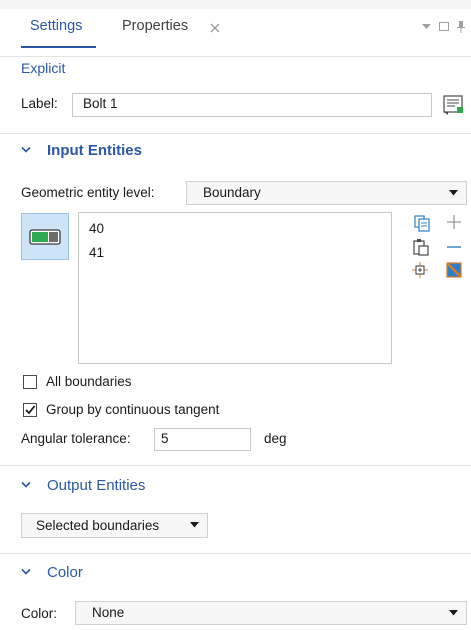 Image resolution: width=471 pixels, height=630 pixels. I want to click on node-title: Explicit, so click(43, 68).